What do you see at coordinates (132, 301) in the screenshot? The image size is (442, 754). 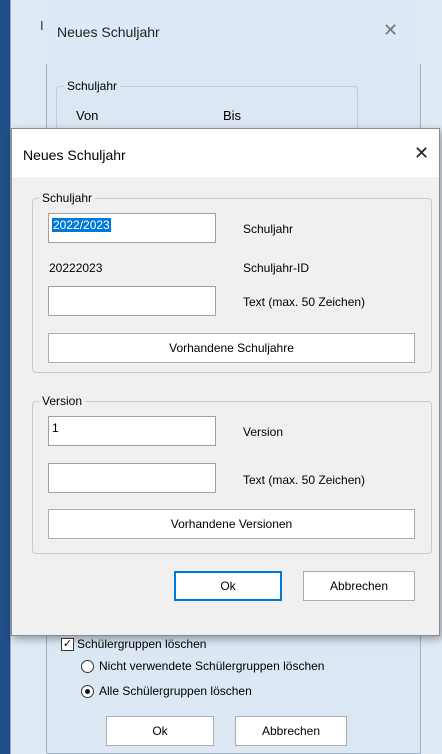 I see `school-year-text-input` at bounding box center [132, 301].